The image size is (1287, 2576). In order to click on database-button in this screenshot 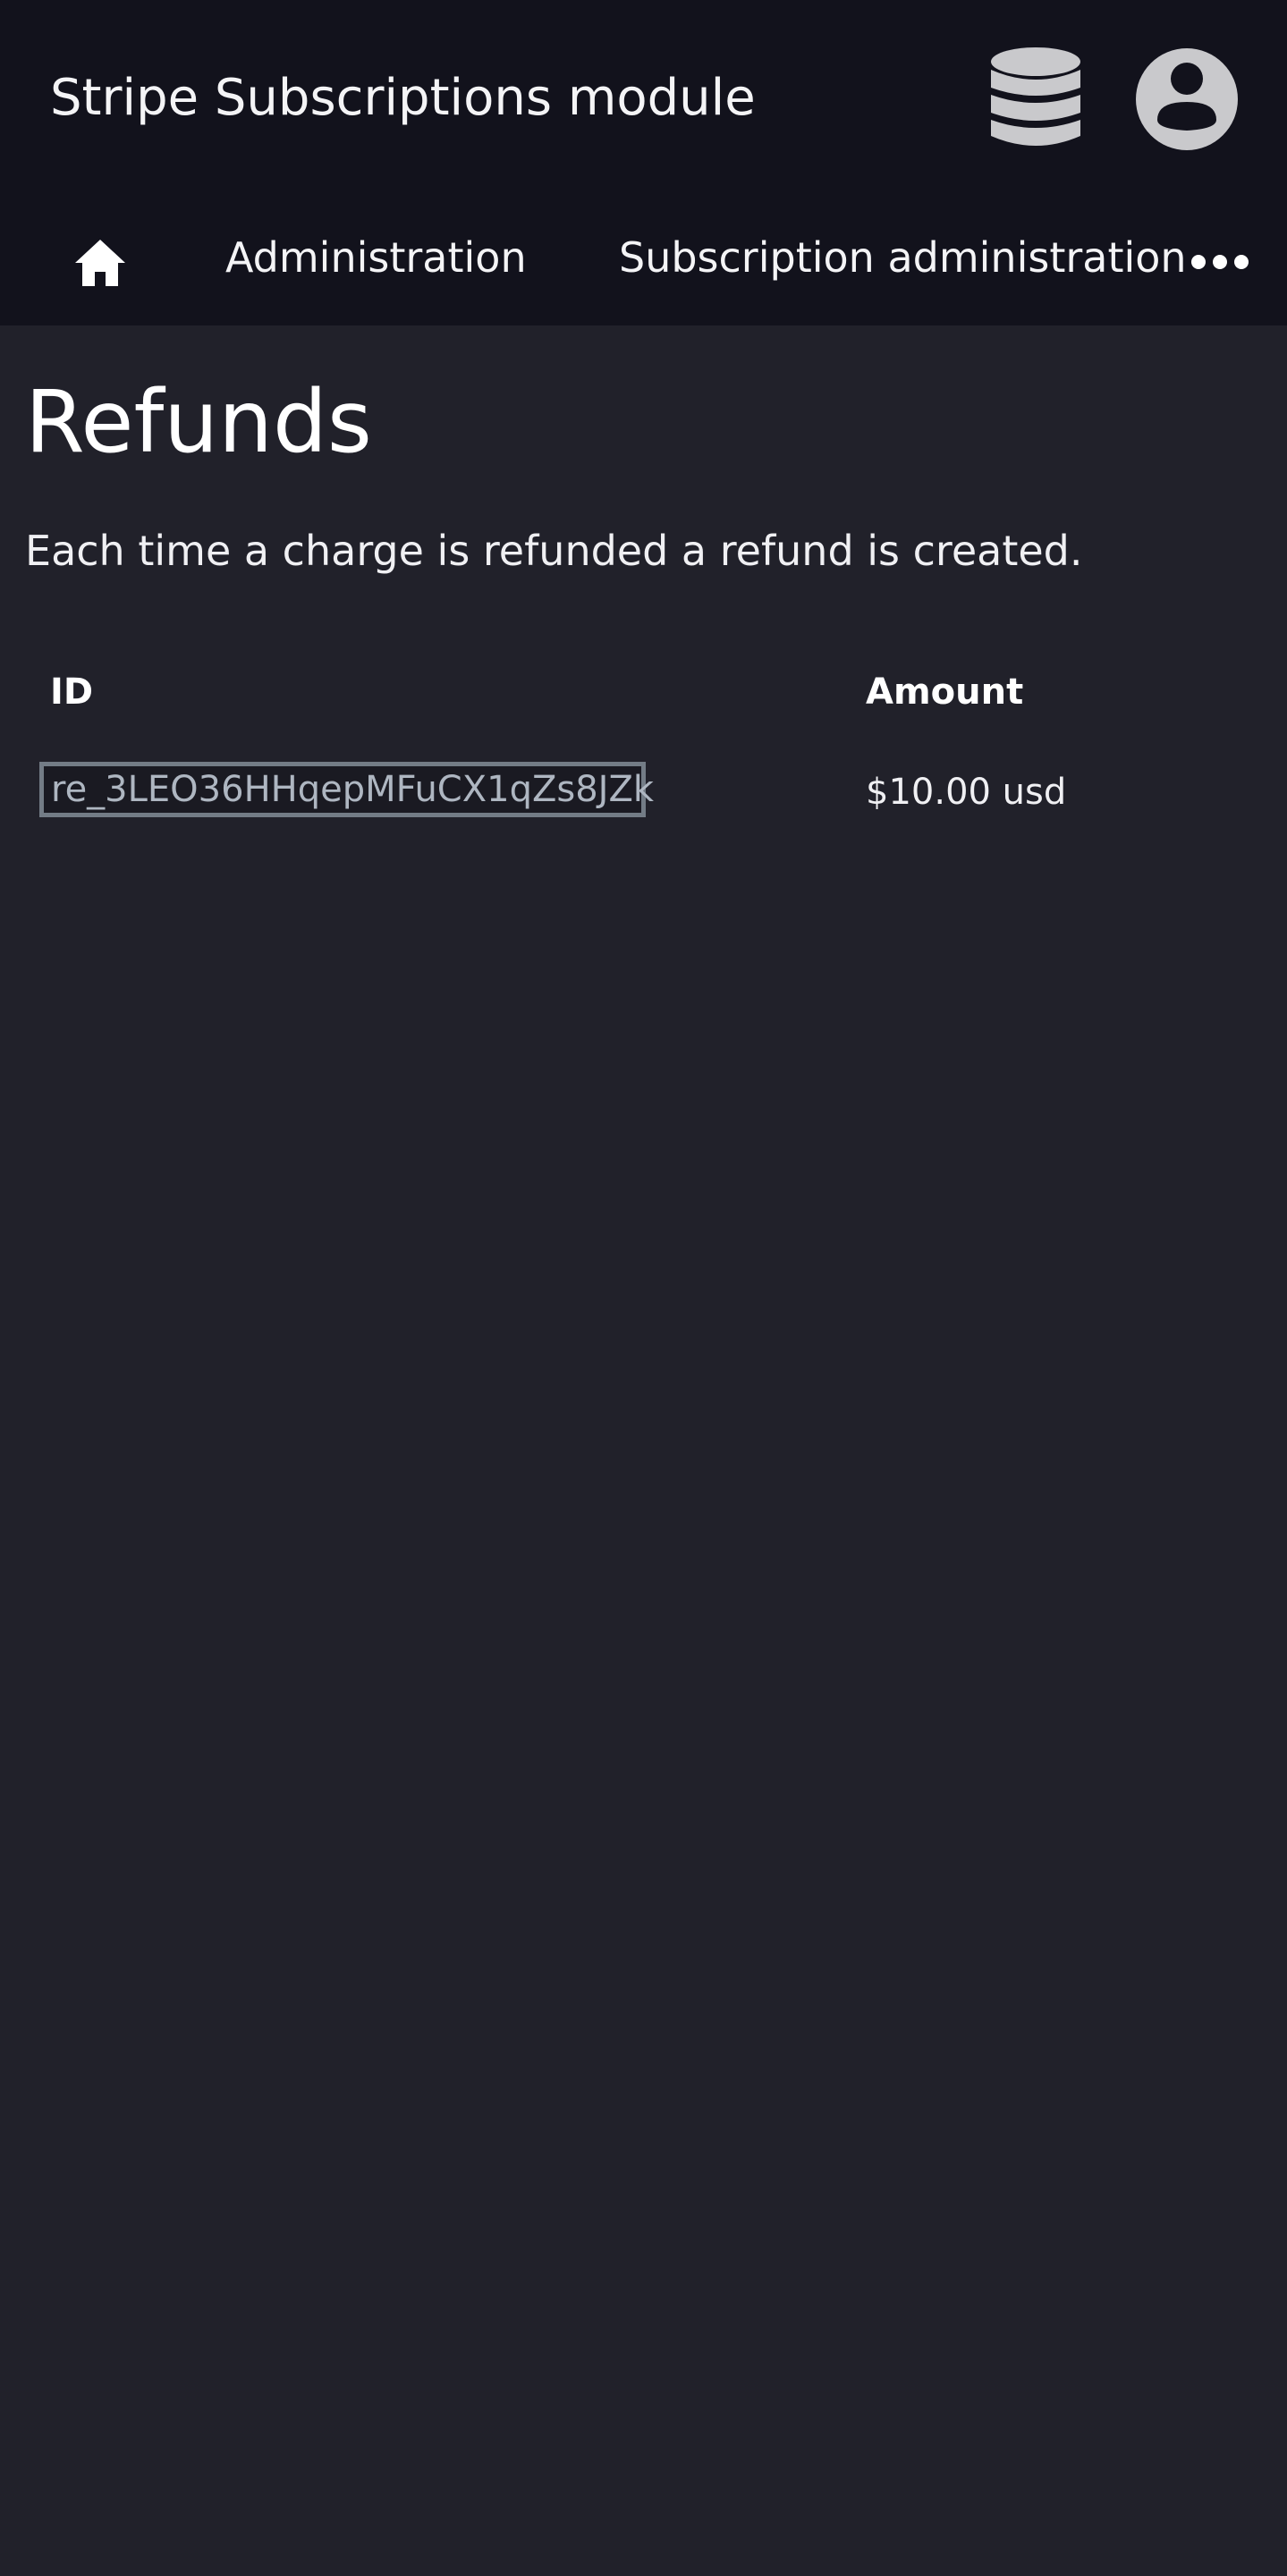, I will do `click(1035, 99)`.